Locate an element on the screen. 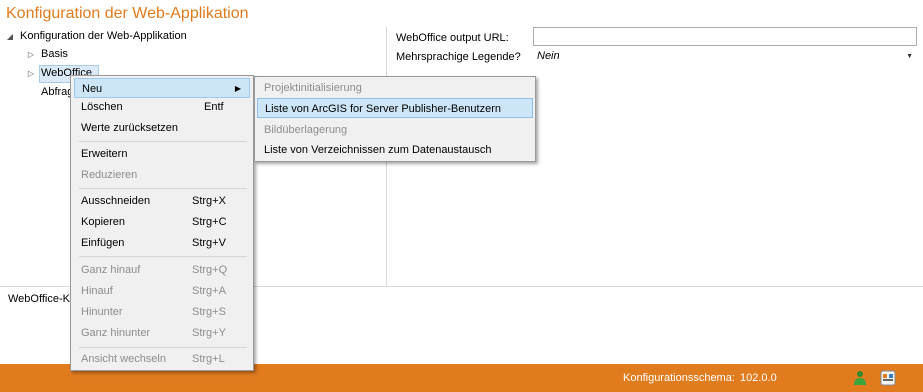  tree-root-label: Konfiguration der Web-Applikation is located at coordinates (103, 36).